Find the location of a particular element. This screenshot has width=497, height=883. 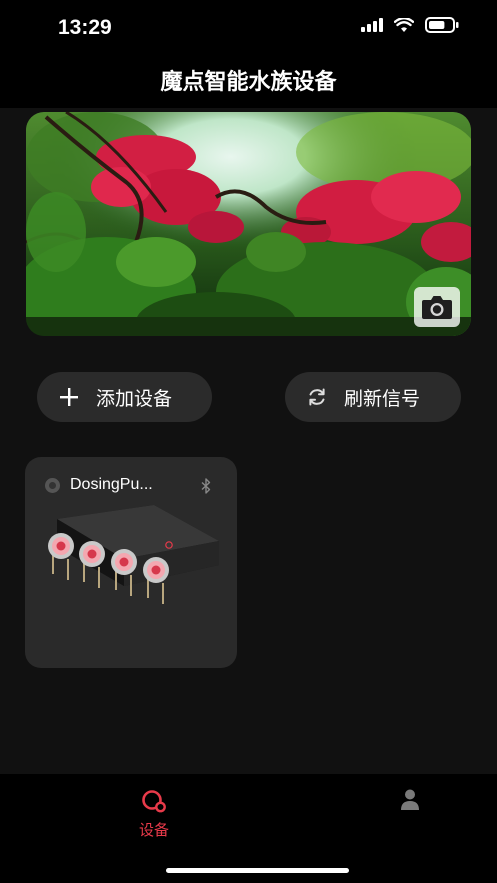

status-icons is located at coordinates (410, 25).